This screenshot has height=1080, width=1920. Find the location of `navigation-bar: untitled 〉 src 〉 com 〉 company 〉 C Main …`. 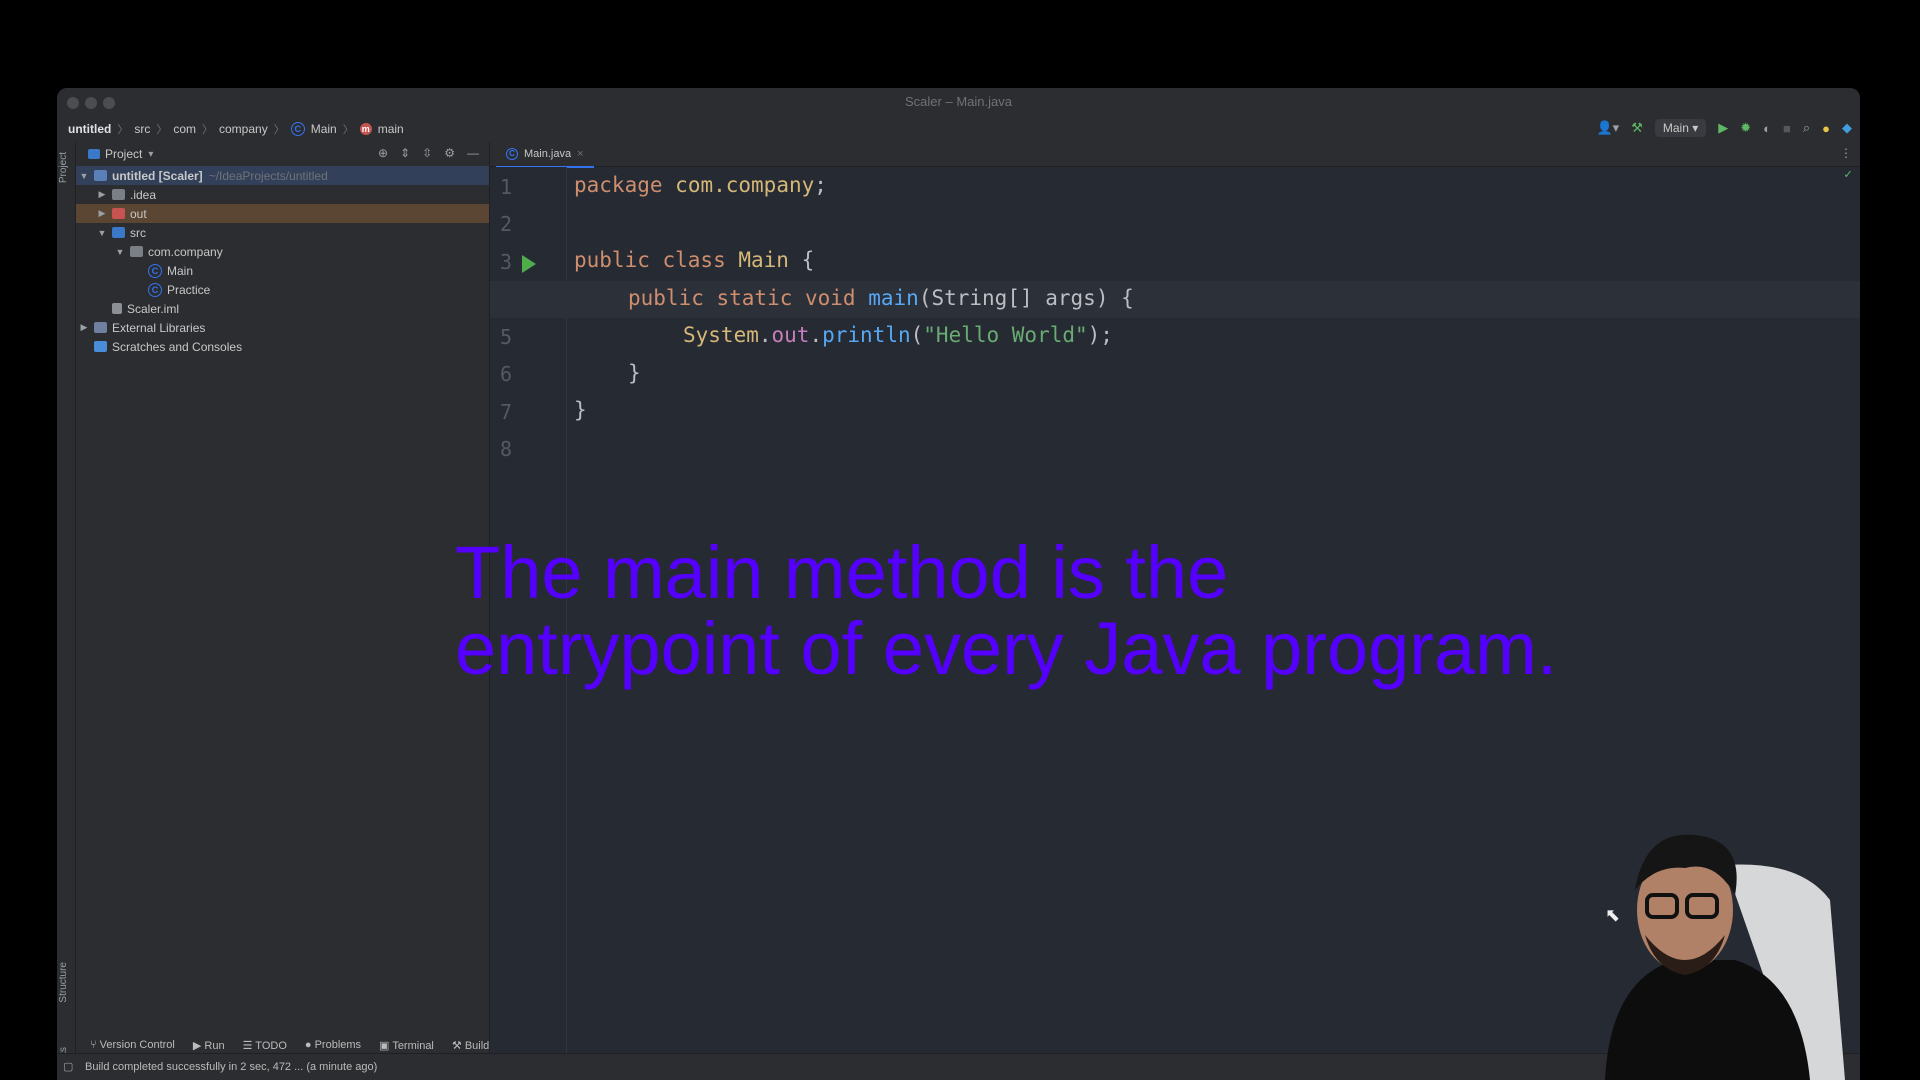

navigation-bar: untitled 〉 src 〉 com 〉 company 〉 C Main … is located at coordinates (958, 129).